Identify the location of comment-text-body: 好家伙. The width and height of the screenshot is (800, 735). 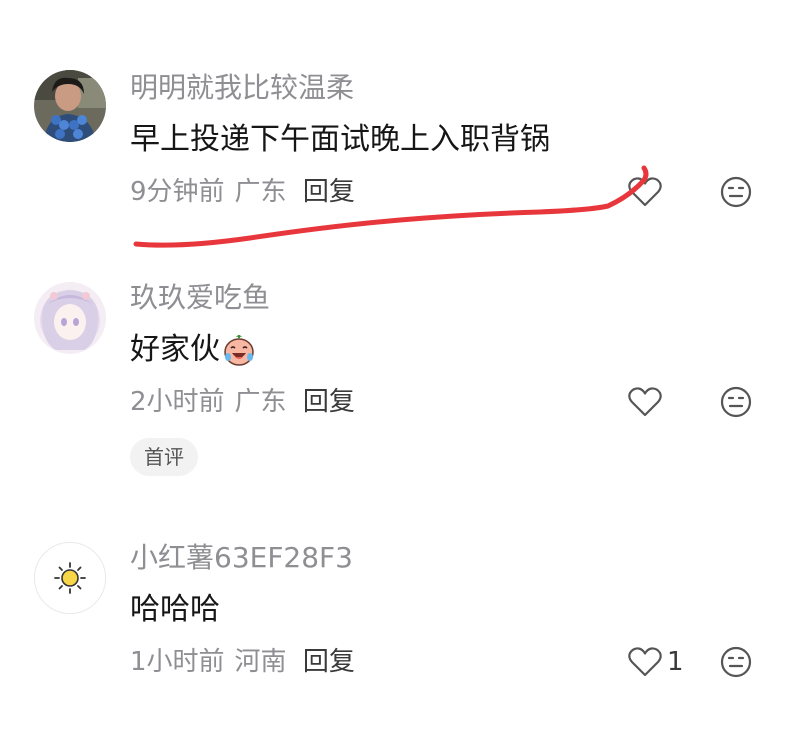
(175, 349).